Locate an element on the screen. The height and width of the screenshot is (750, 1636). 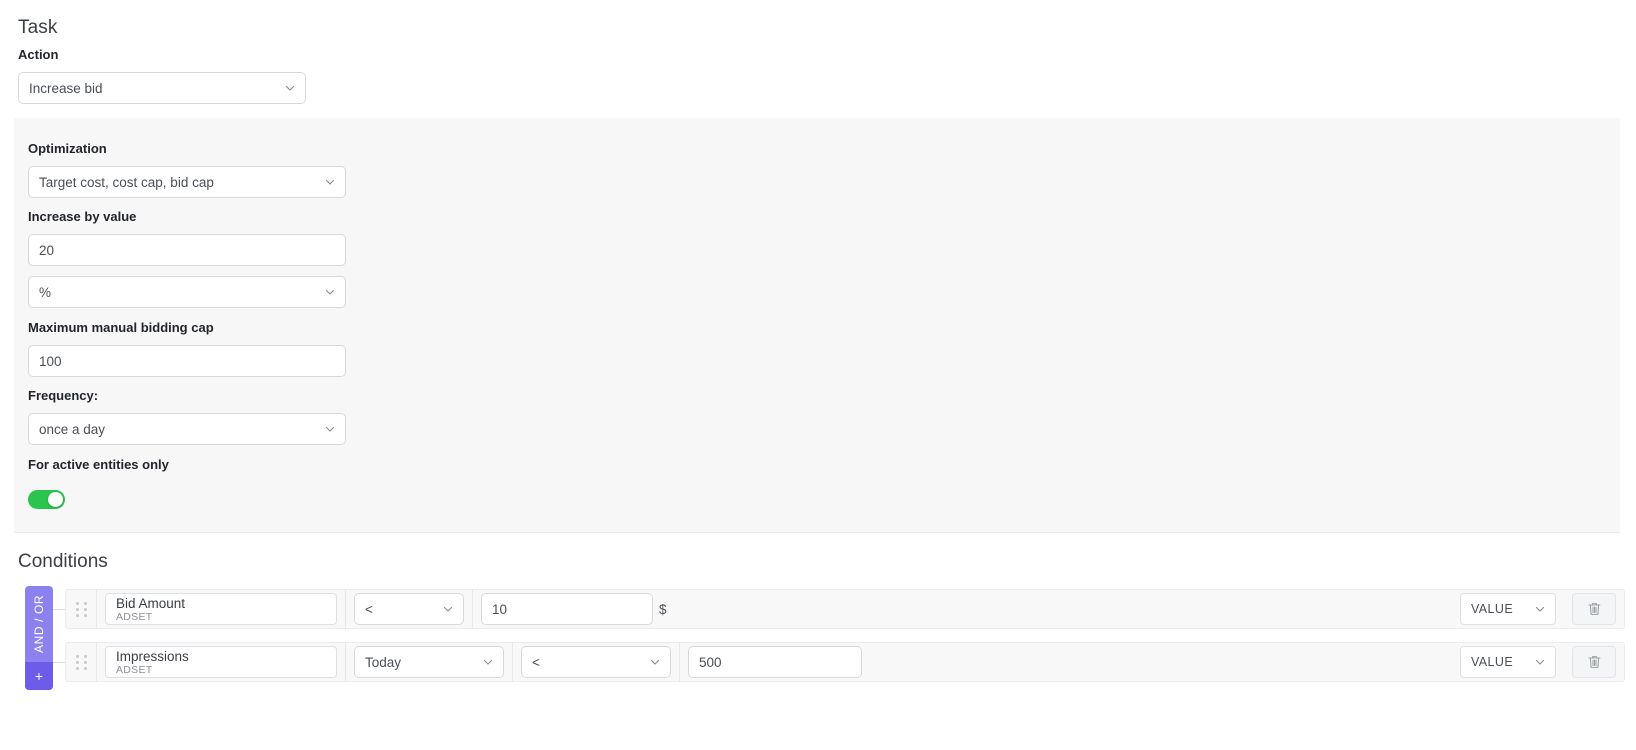
maximum-manual-bidding-cap-input: 100 is located at coordinates (187, 361).